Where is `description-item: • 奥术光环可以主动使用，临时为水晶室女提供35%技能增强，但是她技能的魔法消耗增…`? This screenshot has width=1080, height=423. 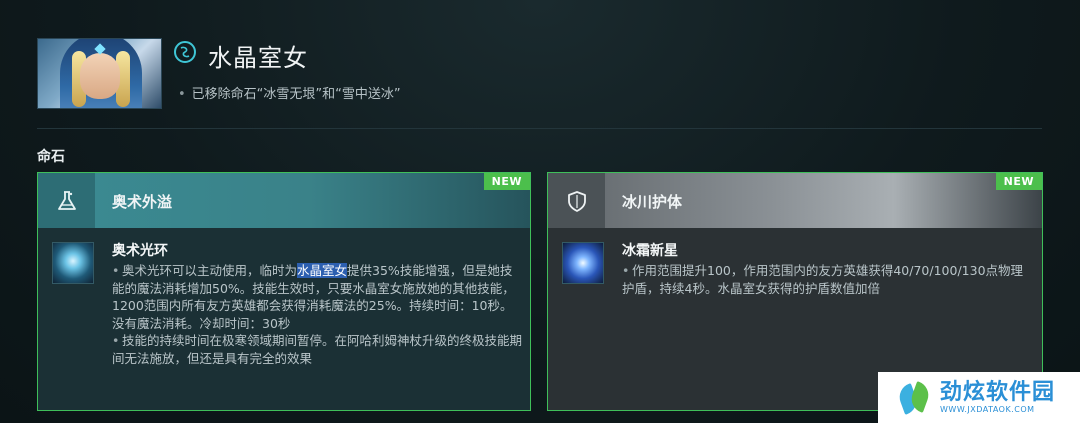 description-item: • 奥术光环可以主动使用，临时为水晶室女提供35%技能增强，但是她技能的魔法消耗增… is located at coordinates (318, 297).